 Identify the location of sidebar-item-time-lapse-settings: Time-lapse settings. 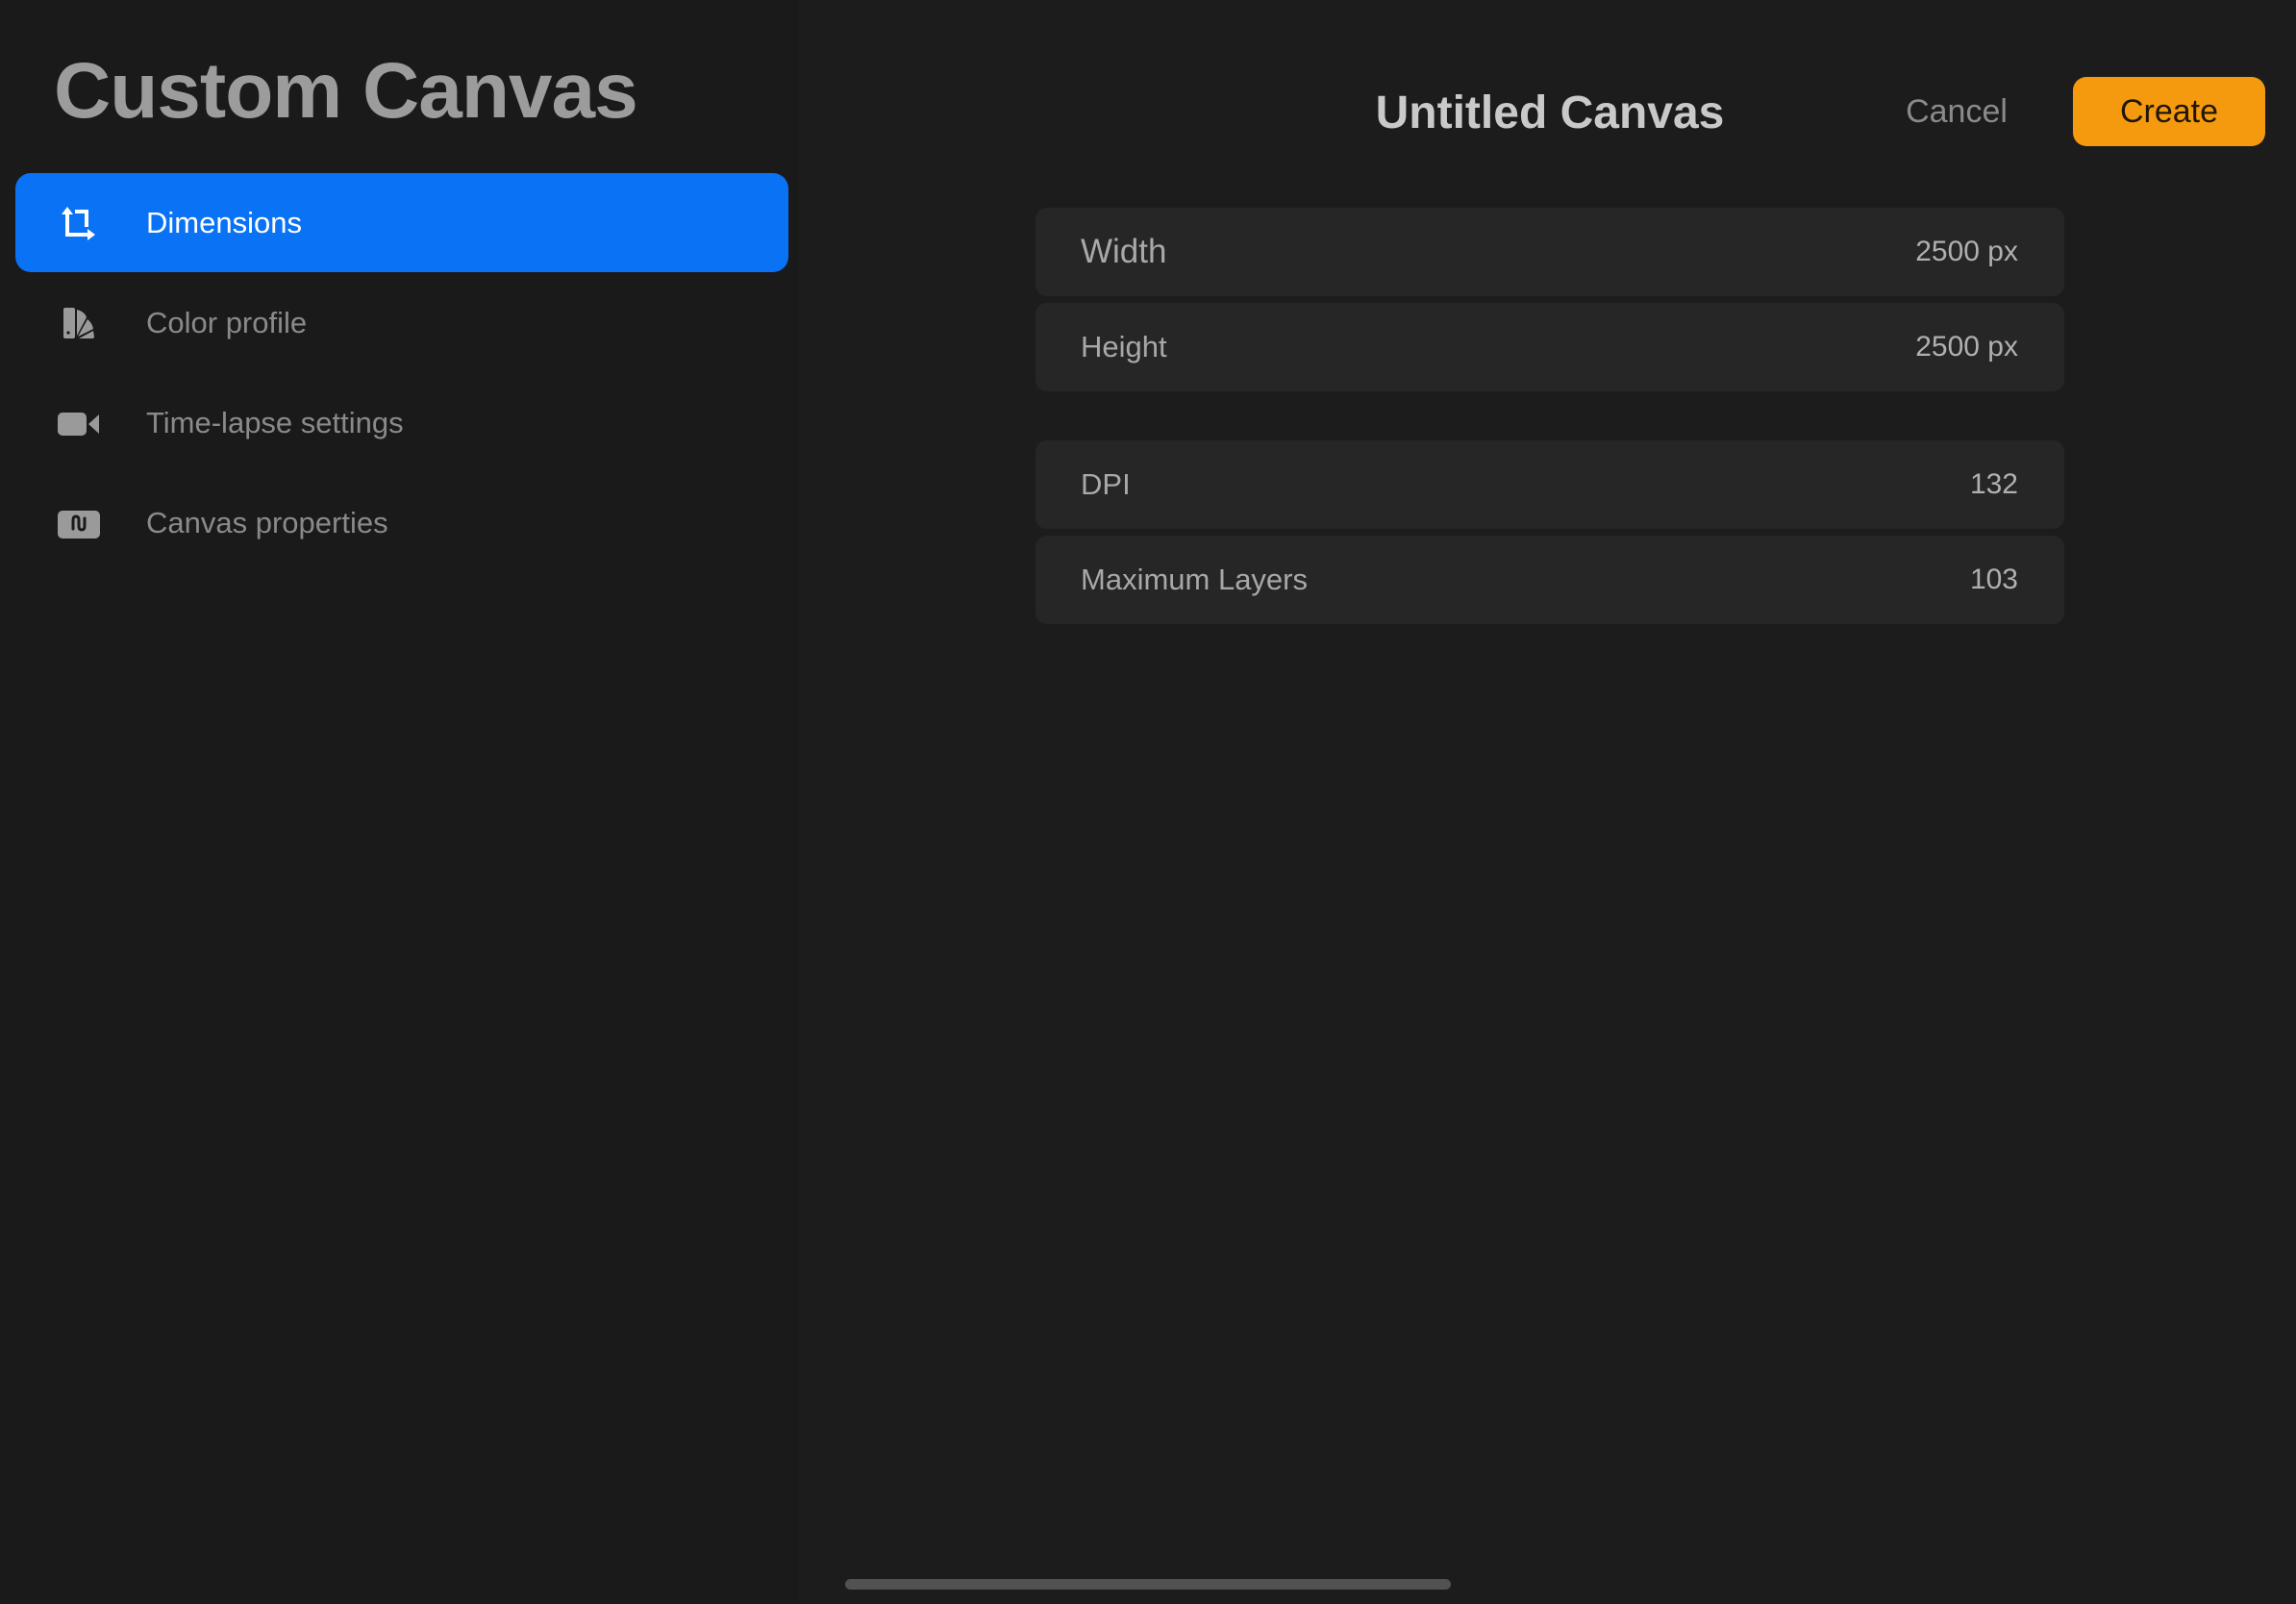
(401, 422).